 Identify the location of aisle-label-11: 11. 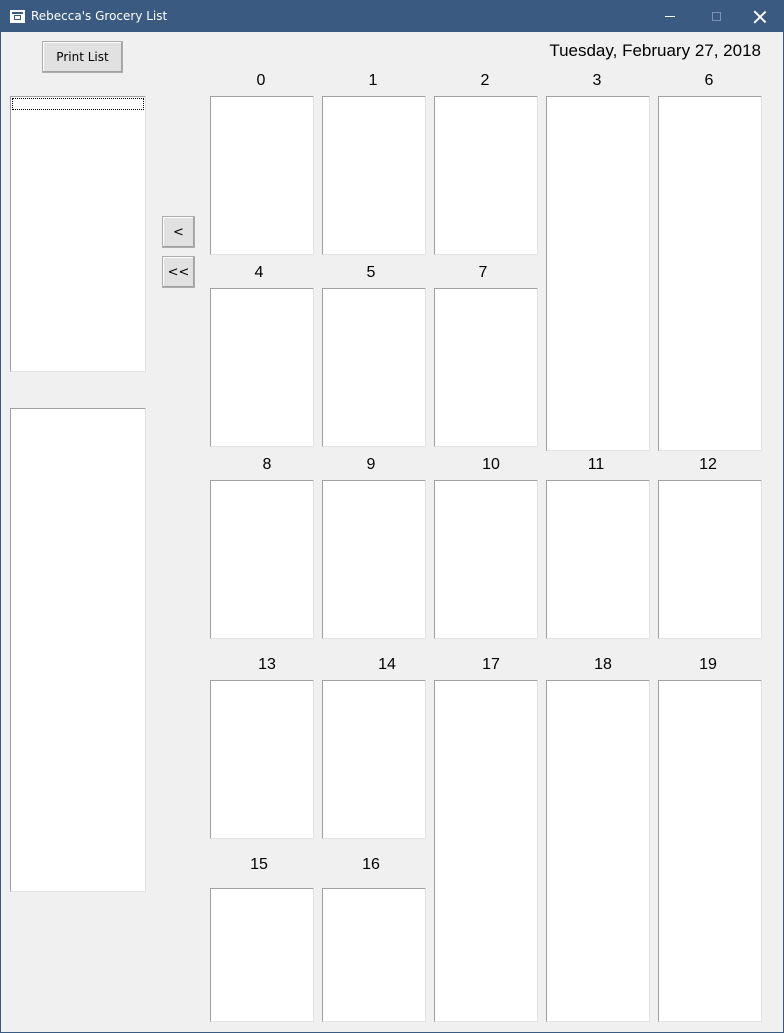
(596, 464).